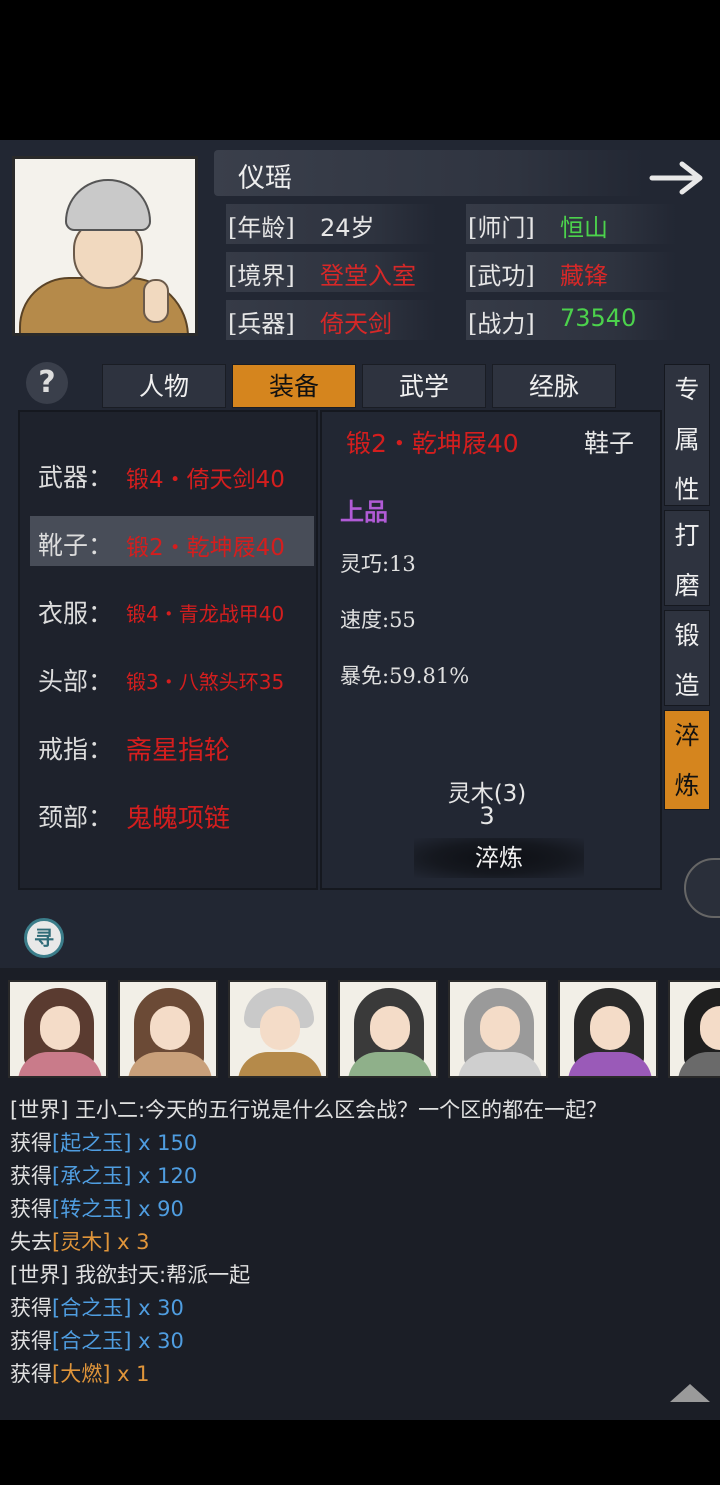 Image resolution: width=720 pixels, height=1485 pixels. What do you see at coordinates (690, 1392) in the screenshot?
I see `chat-expand-up-icon` at bounding box center [690, 1392].